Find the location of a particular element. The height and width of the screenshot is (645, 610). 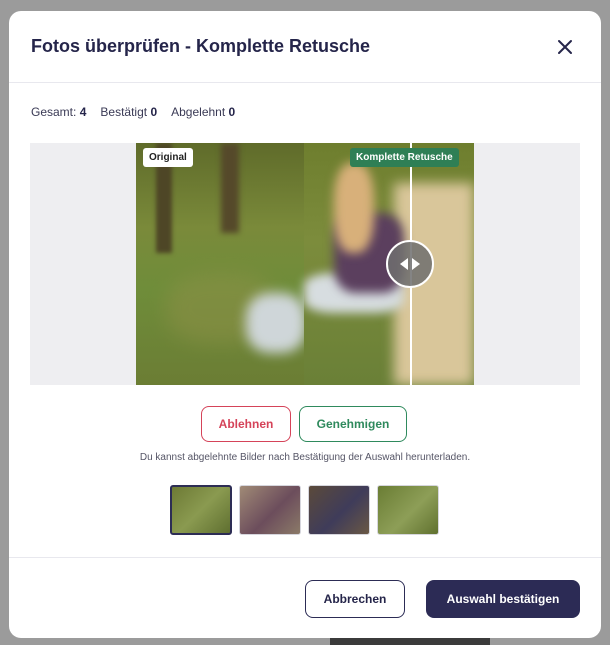

review-actions: Ablehnen Genehmigen is located at coordinates (304, 424).